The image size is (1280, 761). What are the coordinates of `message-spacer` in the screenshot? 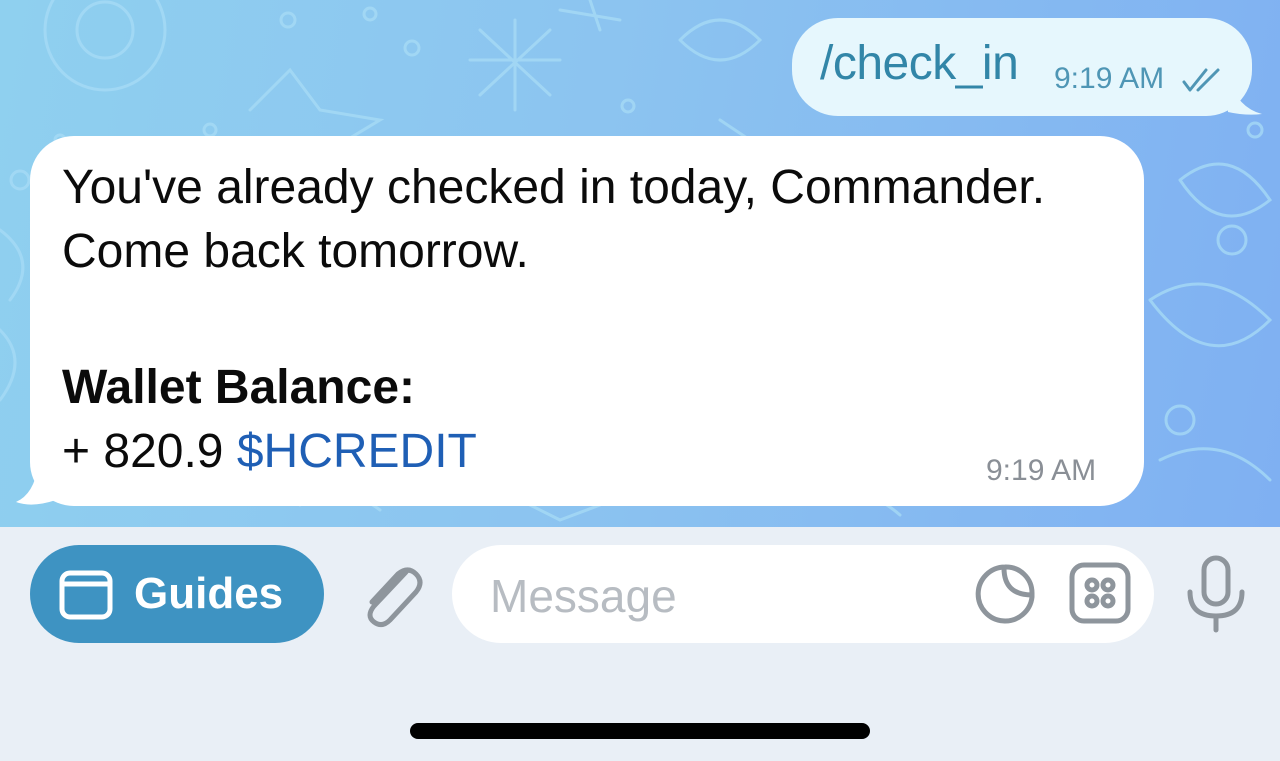 It's located at (597, 320).